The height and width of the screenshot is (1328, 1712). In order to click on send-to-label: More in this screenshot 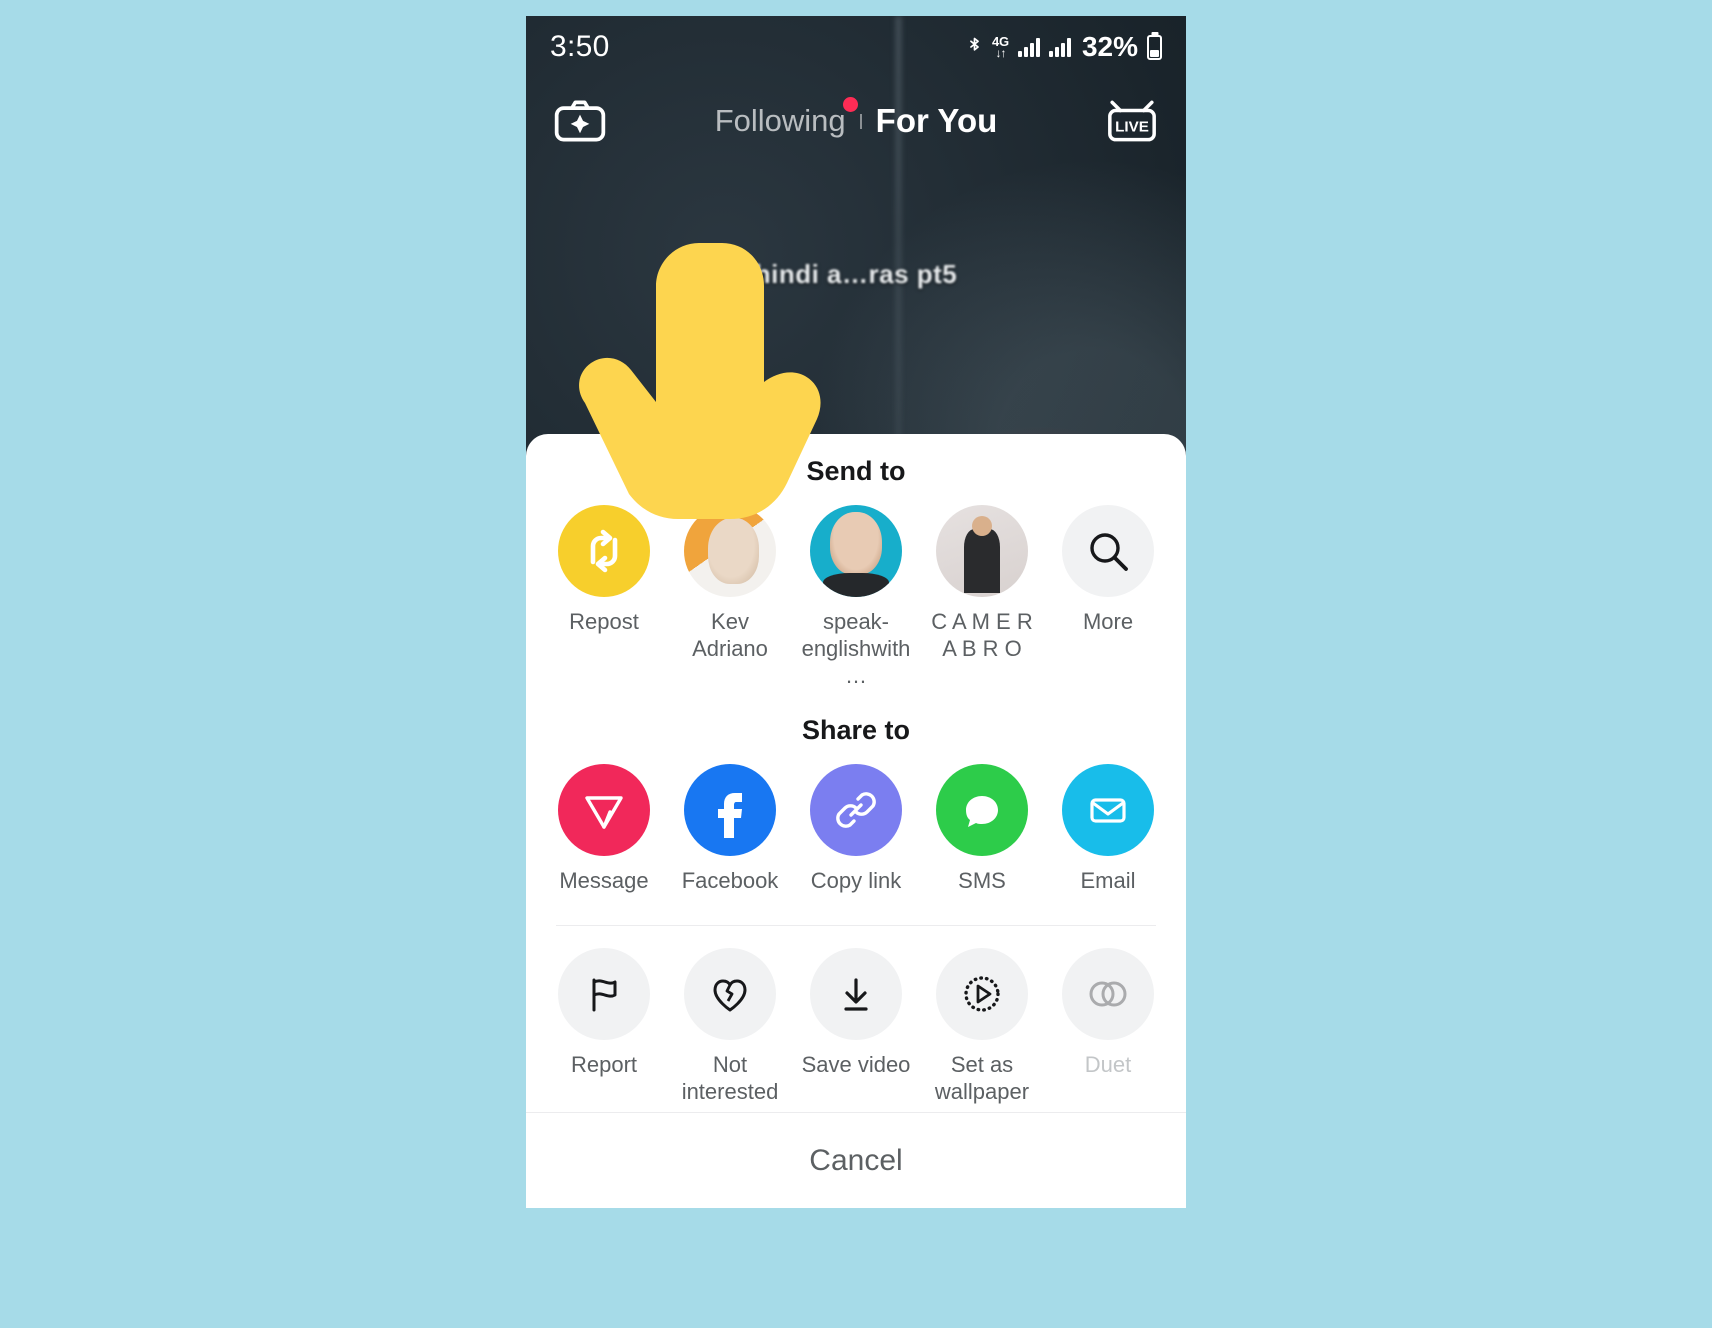, I will do `click(1108, 621)`.